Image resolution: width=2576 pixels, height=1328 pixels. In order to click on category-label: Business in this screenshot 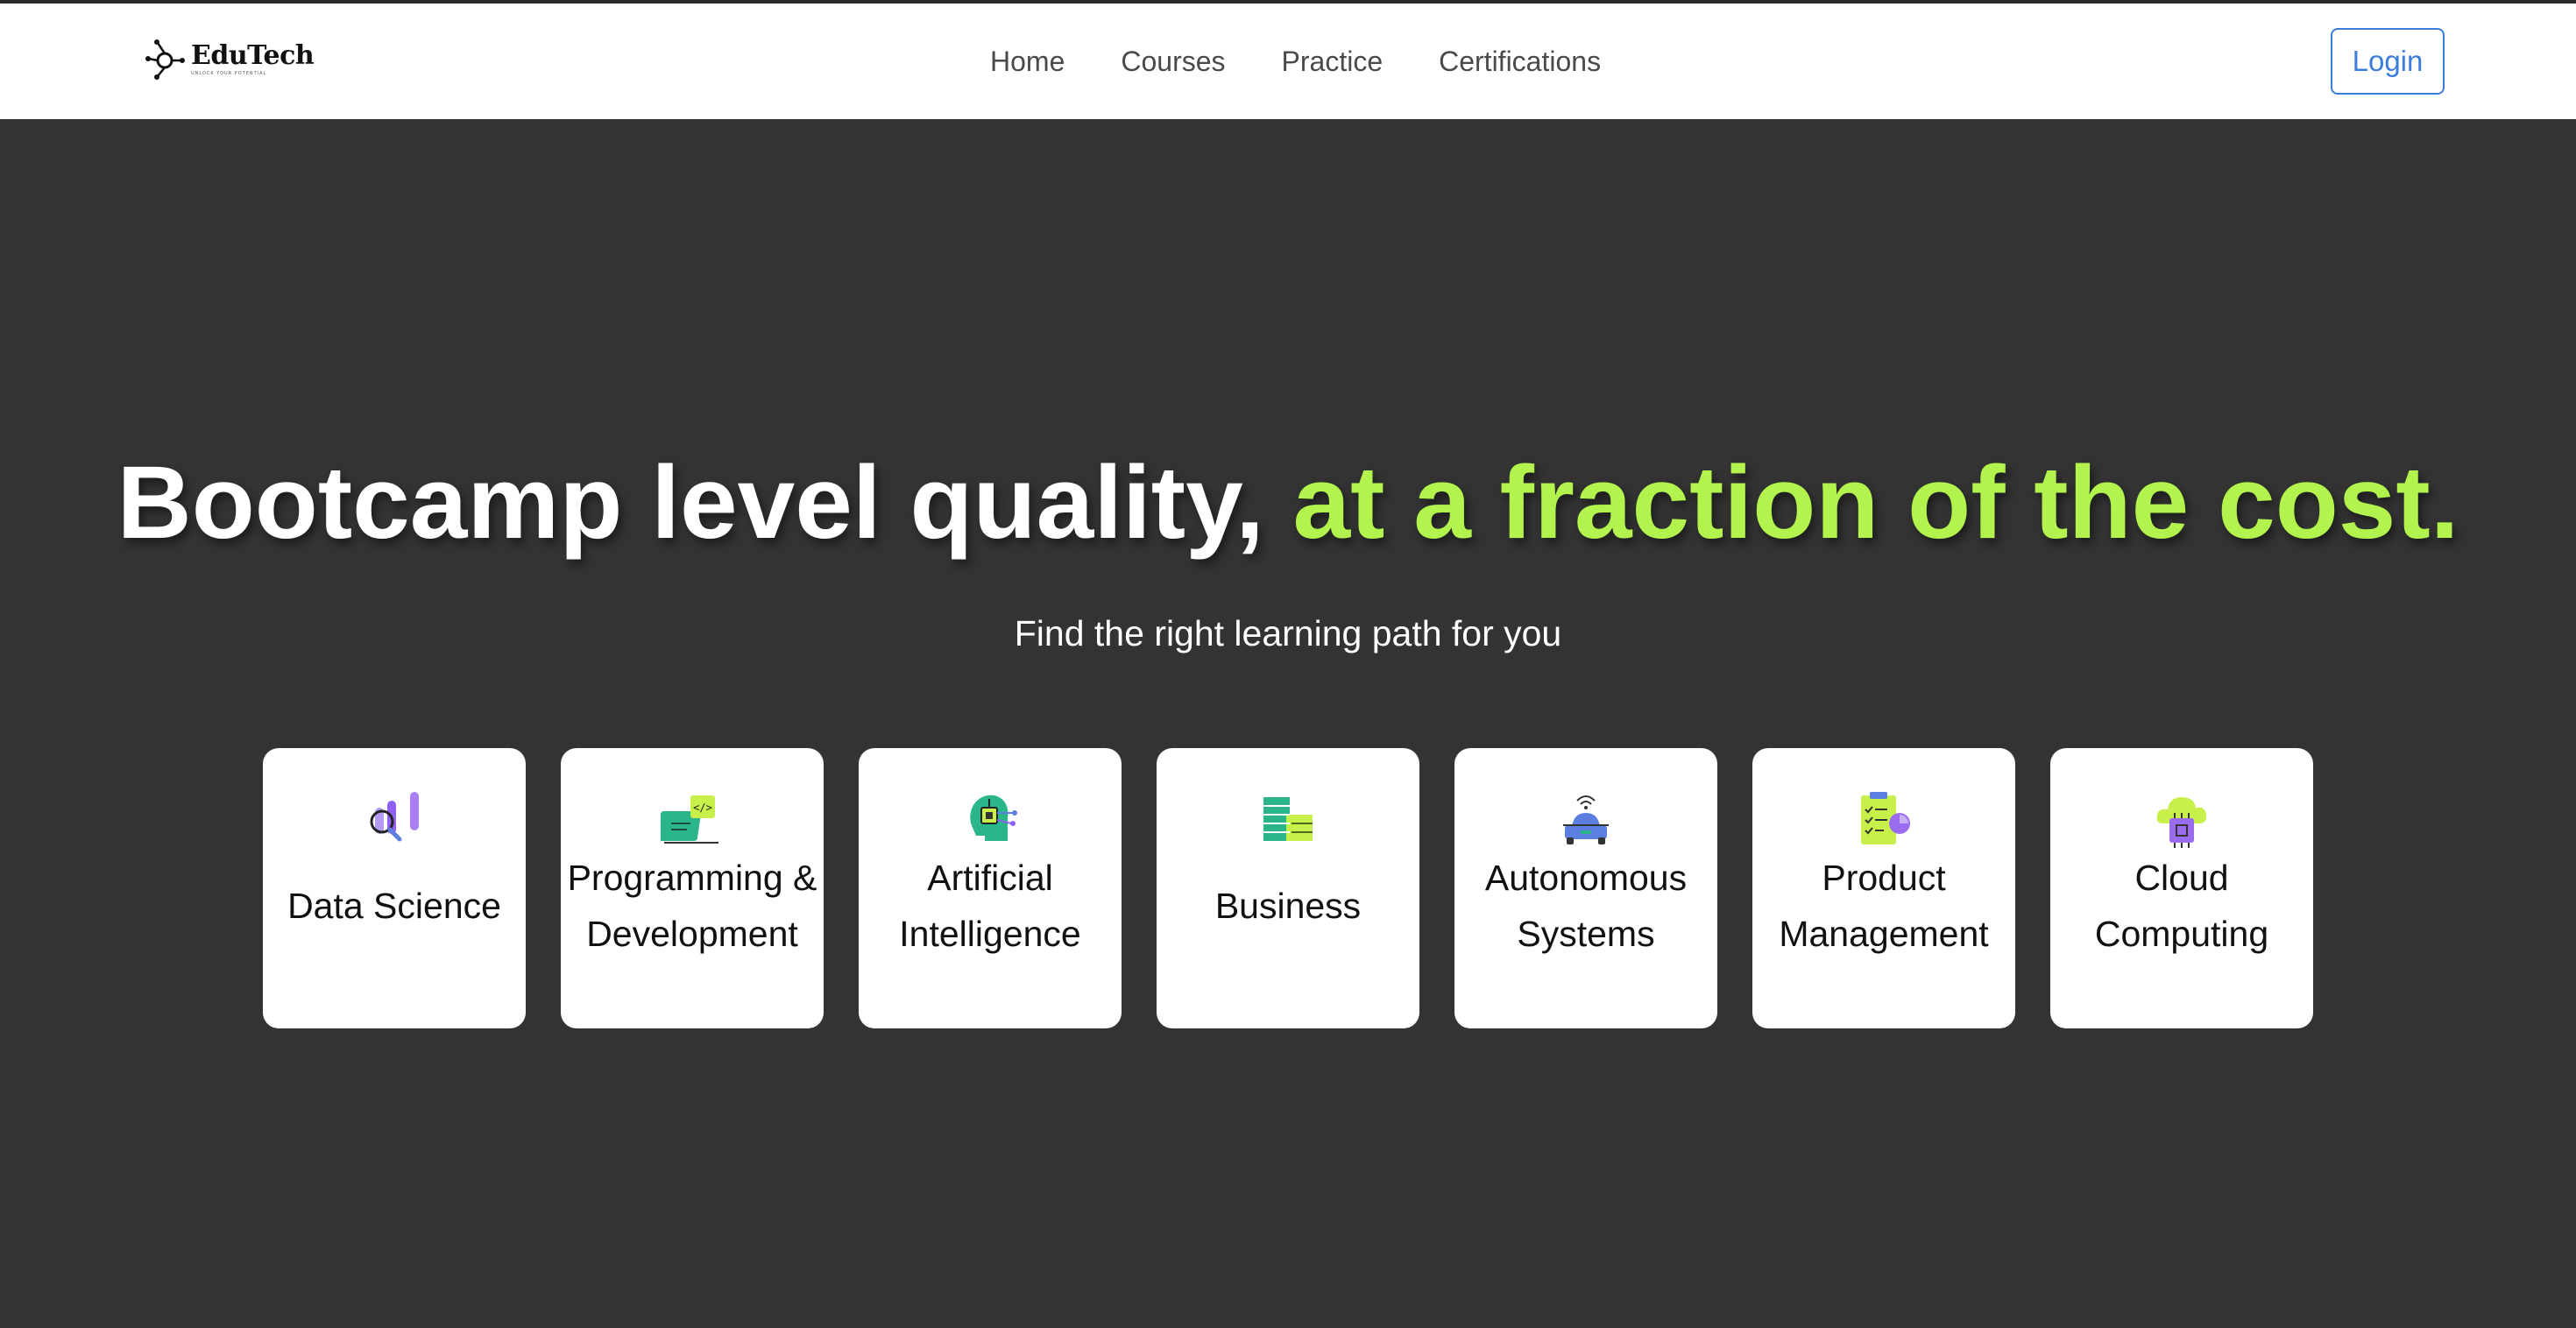, I will do `click(1288, 906)`.